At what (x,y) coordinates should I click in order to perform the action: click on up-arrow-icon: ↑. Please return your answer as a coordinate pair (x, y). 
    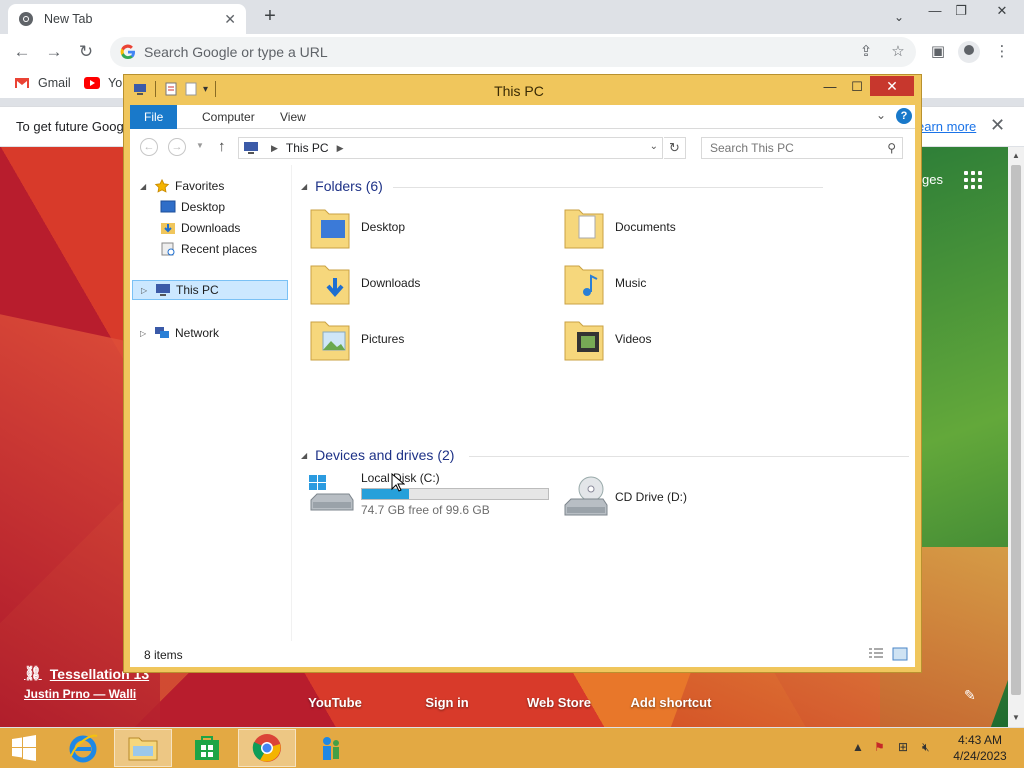
    Looking at the image, I should click on (222, 146).